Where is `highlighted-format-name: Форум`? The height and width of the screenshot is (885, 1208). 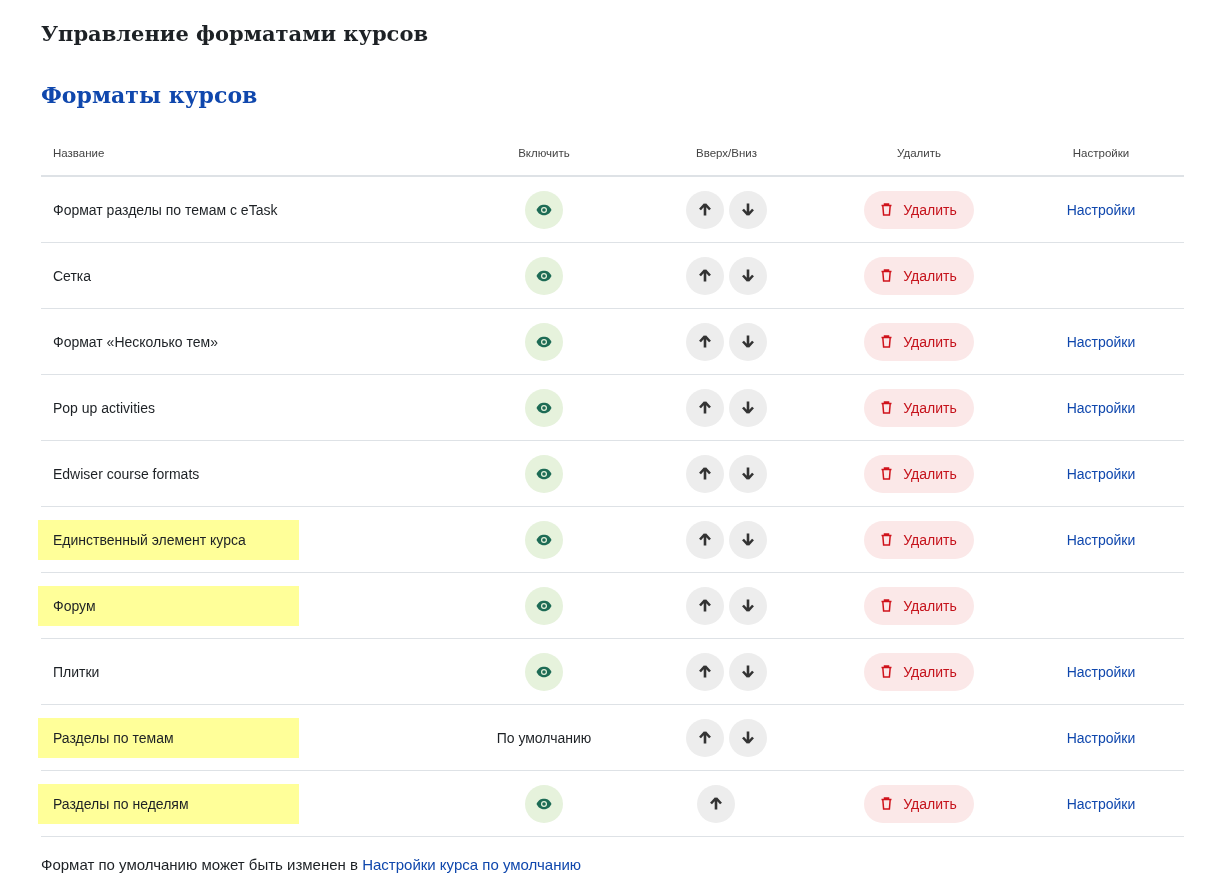
highlighted-format-name: Форум is located at coordinates (168, 605).